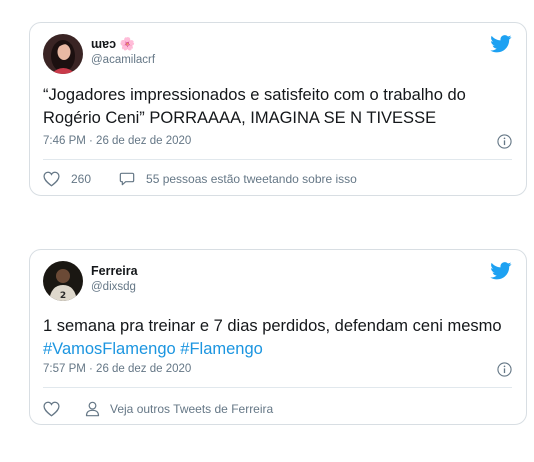 This screenshot has height=462, width=534. I want to click on hashtag-link: #VamosFlamengo, so click(109, 349).